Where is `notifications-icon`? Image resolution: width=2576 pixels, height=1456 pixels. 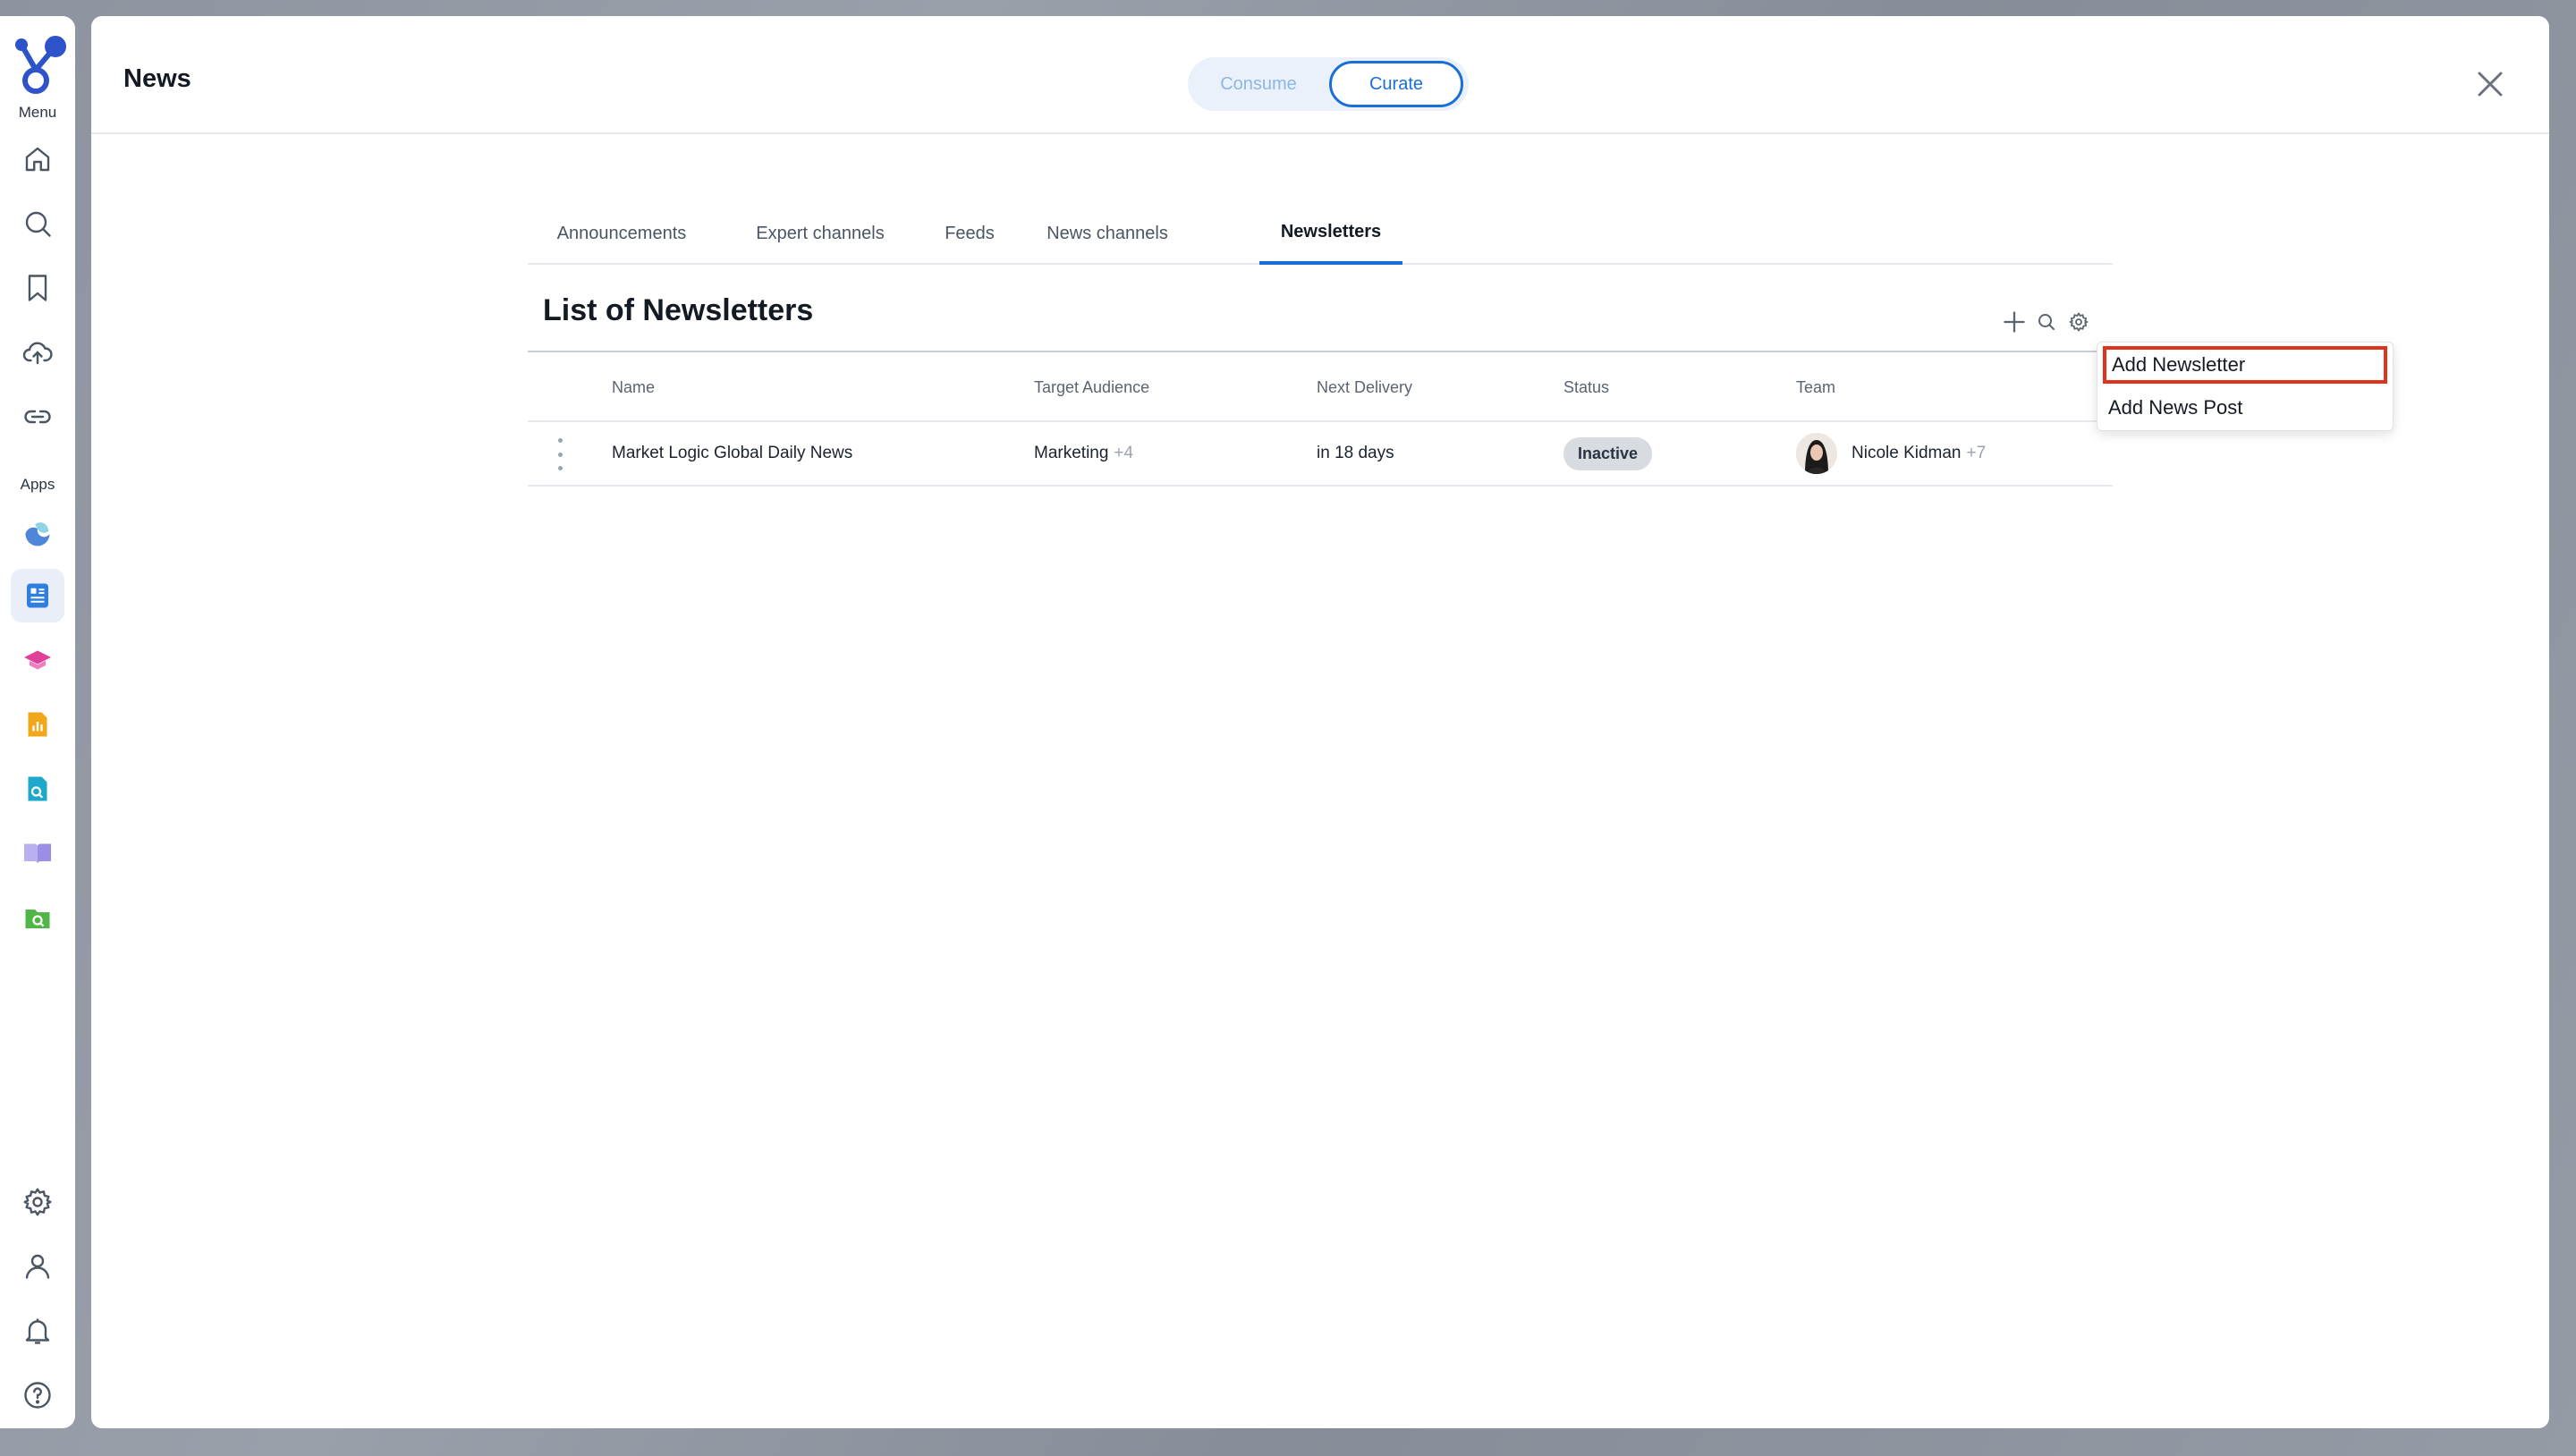
notifications-icon is located at coordinates (37, 1331).